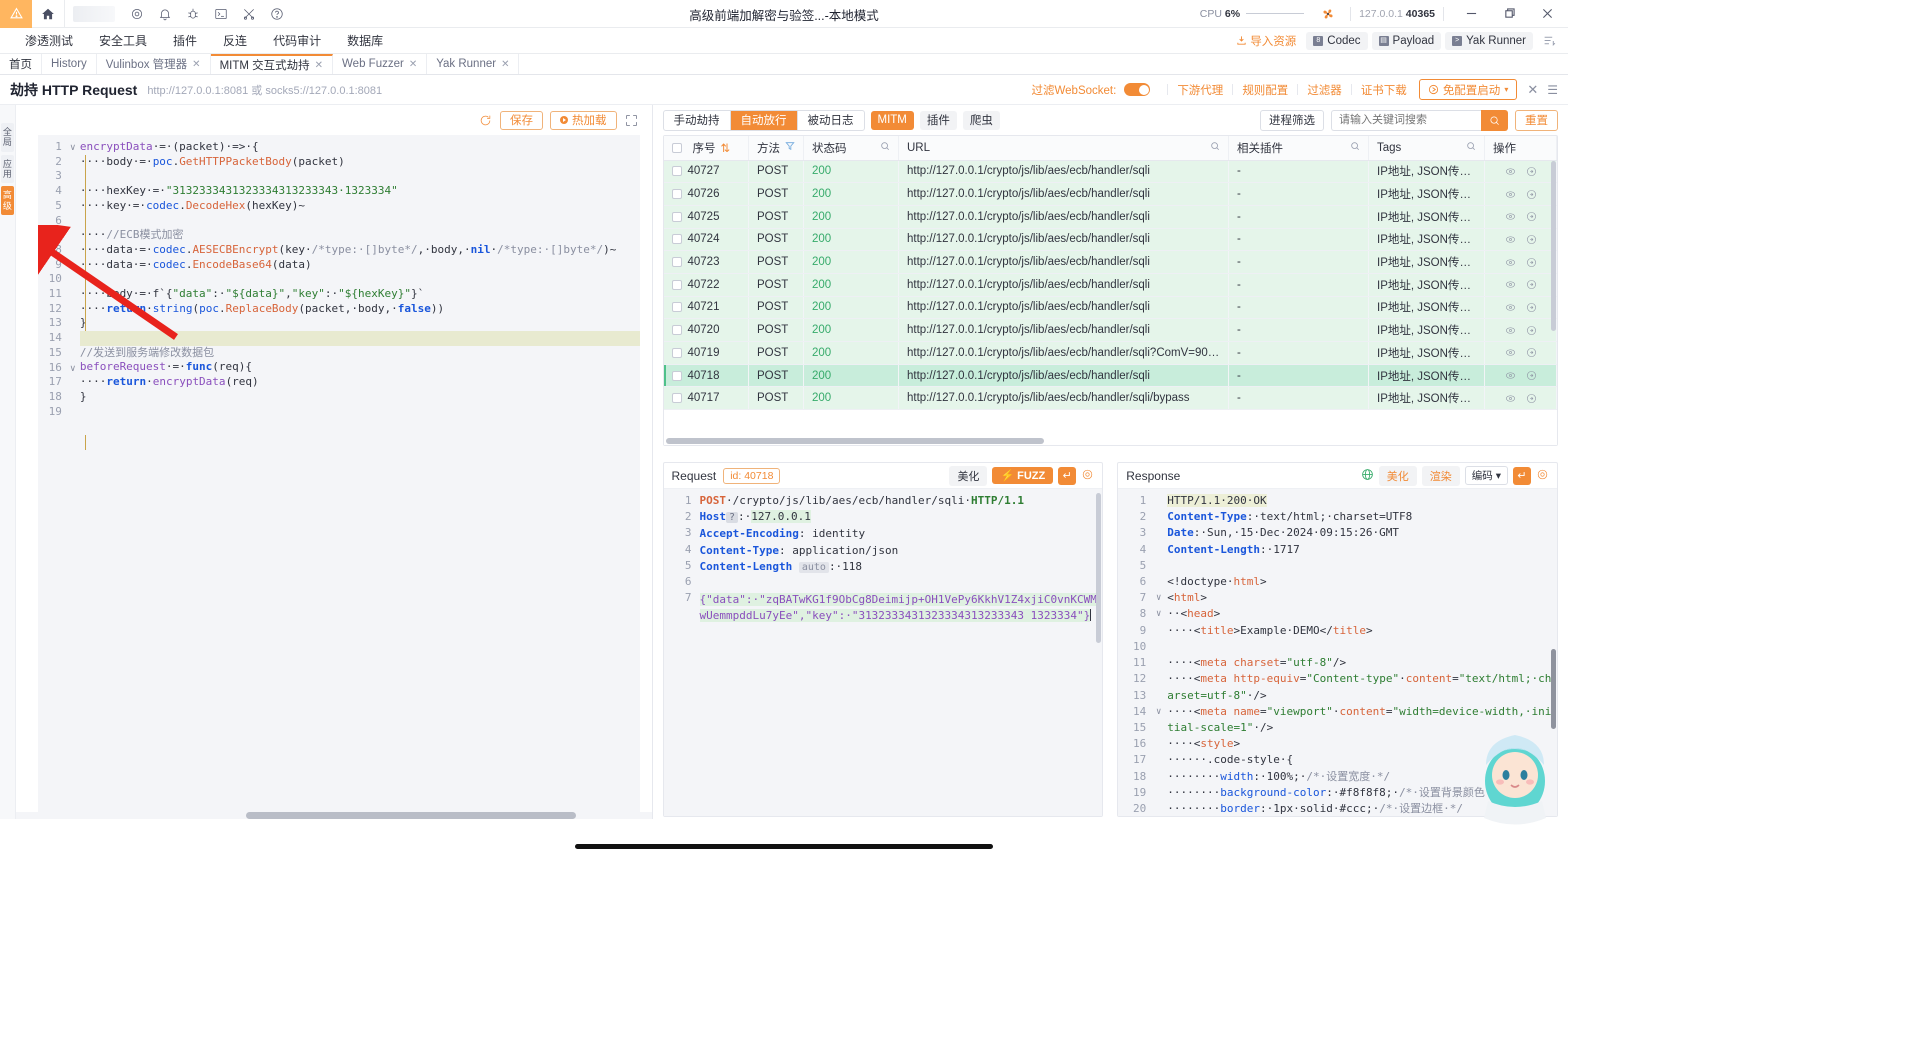  What do you see at coordinates (1494, 120) in the screenshot?
I see `search-button` at bounding box center [1494, 120].